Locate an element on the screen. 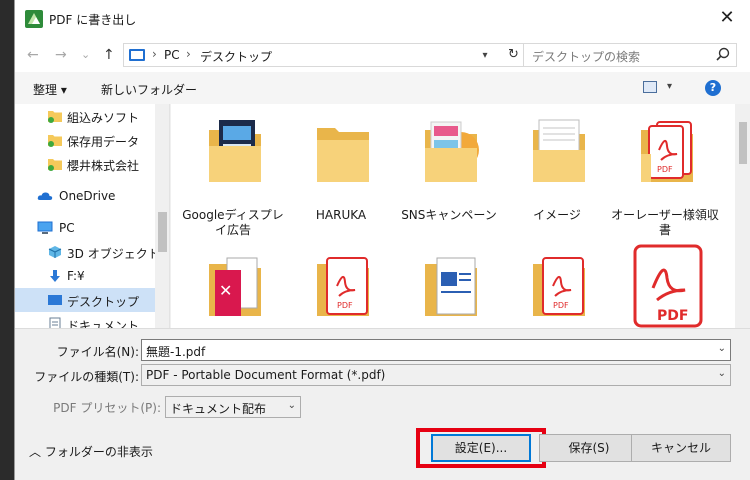 This screenshot has height=480, width=750. recent-locations-button: ⌄ is located at coordinates (85, 54).